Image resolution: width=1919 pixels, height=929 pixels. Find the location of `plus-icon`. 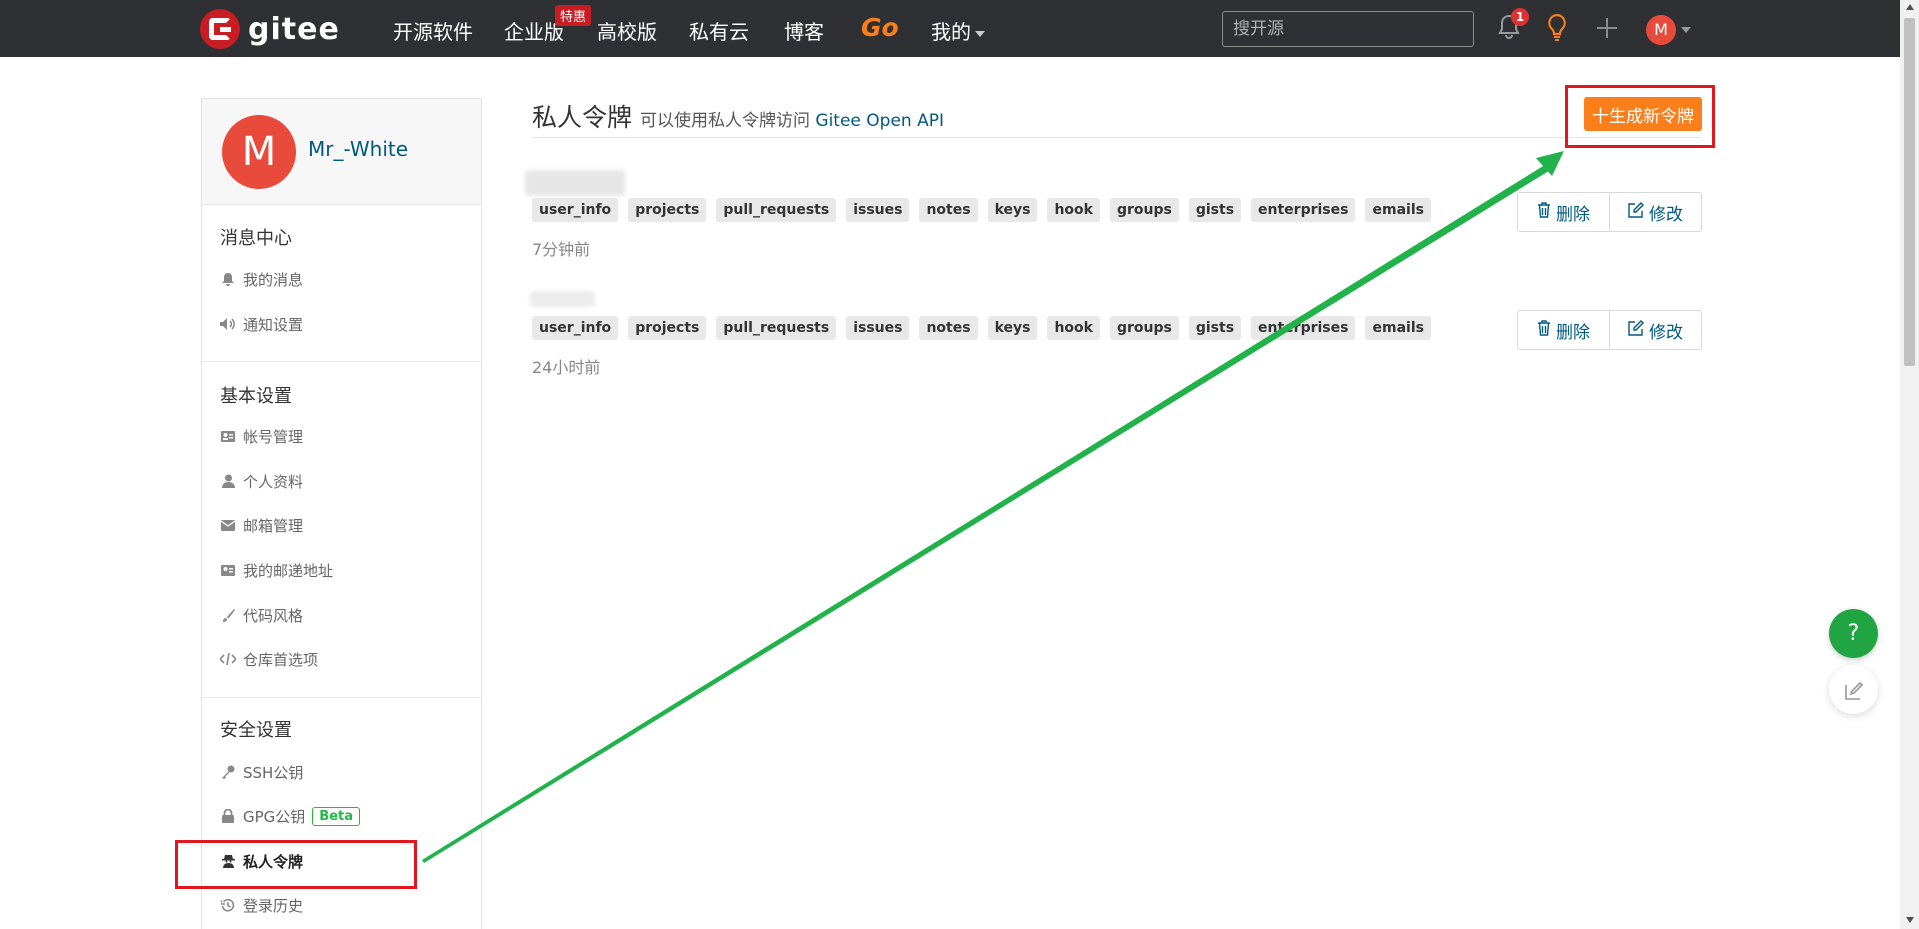

plus-icon is located at coordinates (1607, 30).